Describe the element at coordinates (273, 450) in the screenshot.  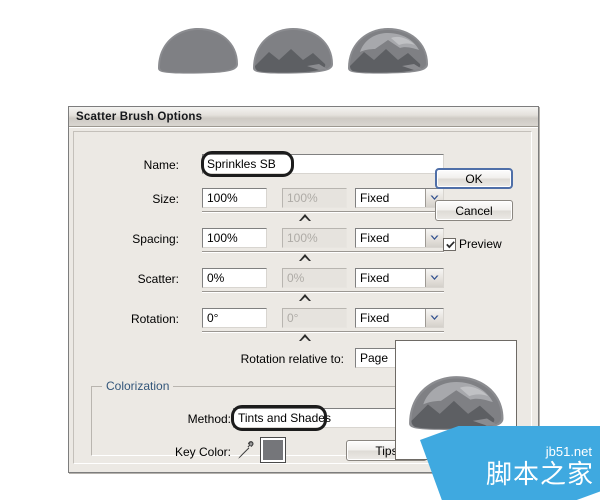
I see `key-color-swatch` at that location.